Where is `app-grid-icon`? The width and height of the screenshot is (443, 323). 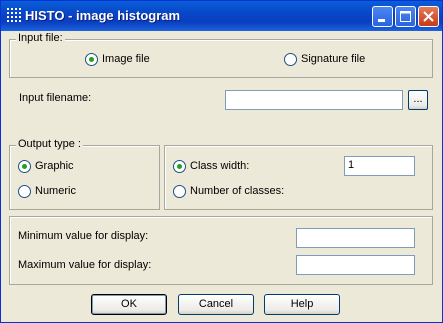 app-grid-icon is located at coordinates (14, 15).